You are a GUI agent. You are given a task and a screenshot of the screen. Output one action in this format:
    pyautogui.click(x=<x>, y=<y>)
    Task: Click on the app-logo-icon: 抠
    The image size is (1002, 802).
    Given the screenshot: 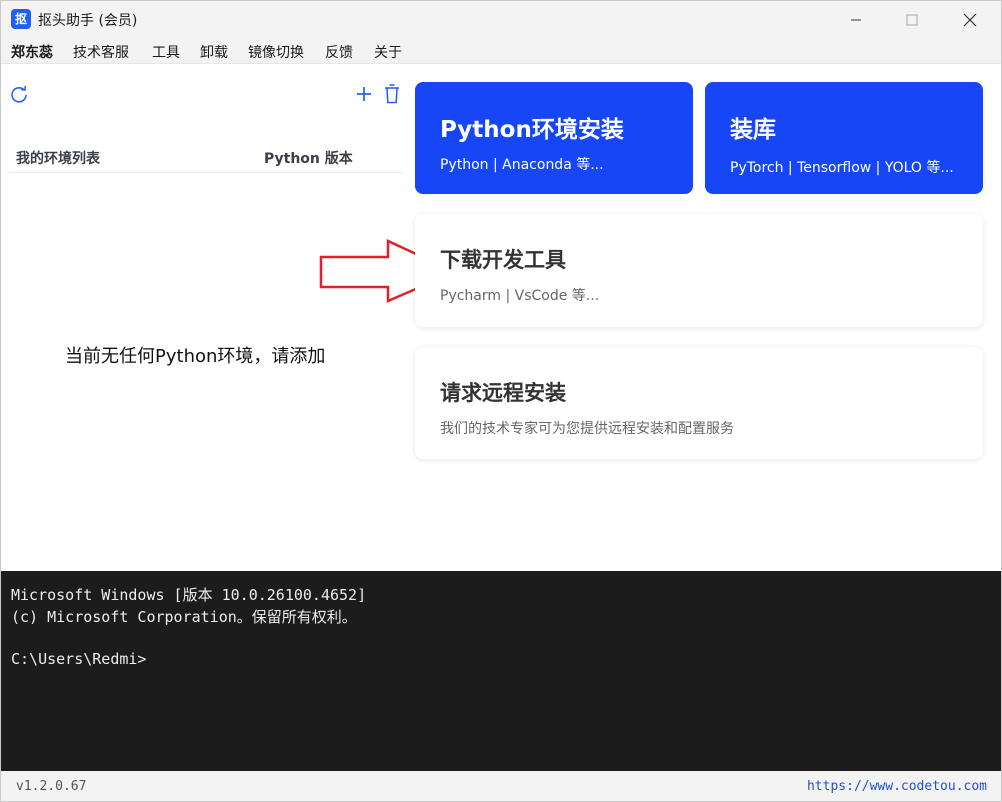 What is the action you would take?
    pyautogui.click(x=21, y=19)
    